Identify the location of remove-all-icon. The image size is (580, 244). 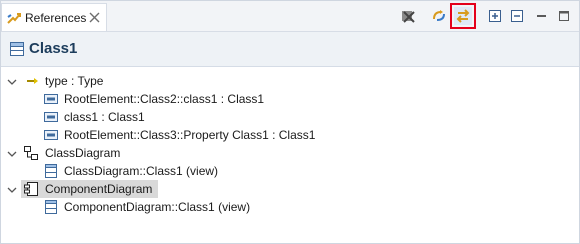
(408, 17).